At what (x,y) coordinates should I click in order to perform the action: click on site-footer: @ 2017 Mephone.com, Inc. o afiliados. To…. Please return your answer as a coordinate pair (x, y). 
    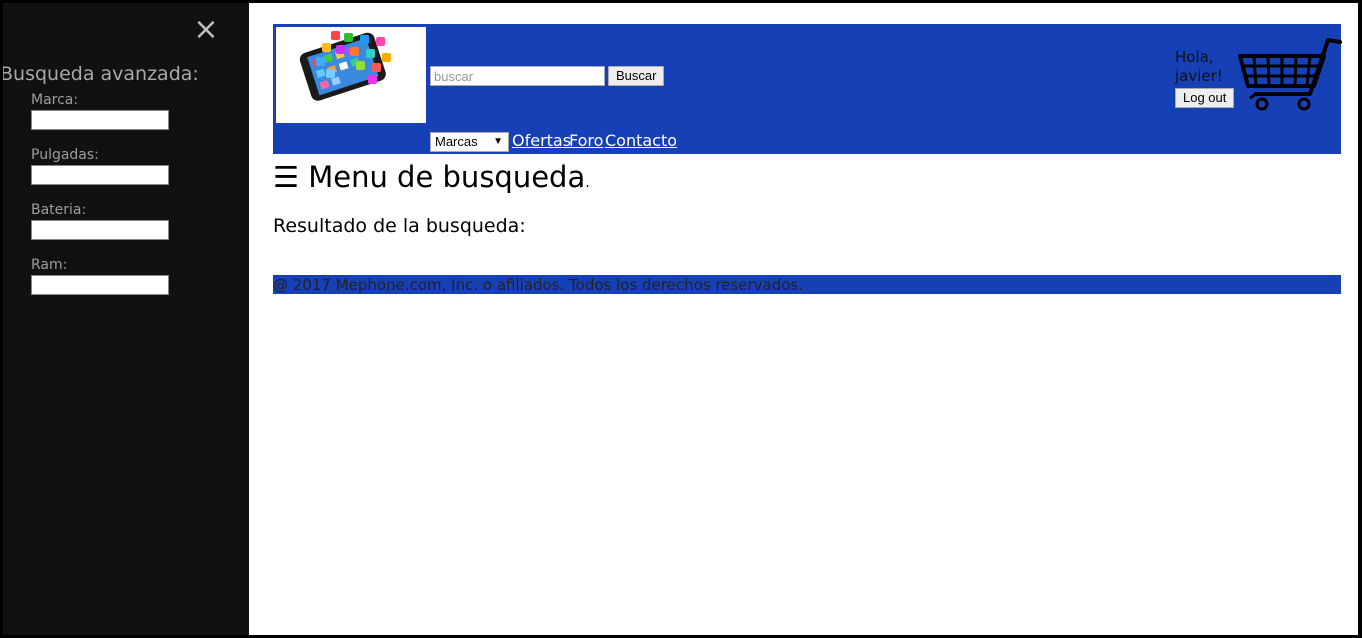
    Looking at the image, I should click on (807, 284).